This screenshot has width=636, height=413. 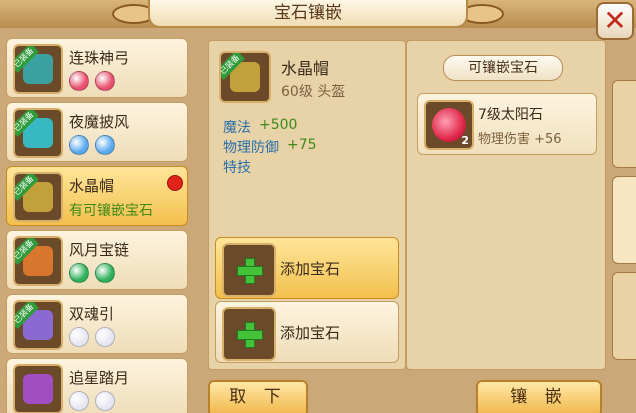 I want to click on equipment-name: 风月宝链, so click(x=99, y=250).